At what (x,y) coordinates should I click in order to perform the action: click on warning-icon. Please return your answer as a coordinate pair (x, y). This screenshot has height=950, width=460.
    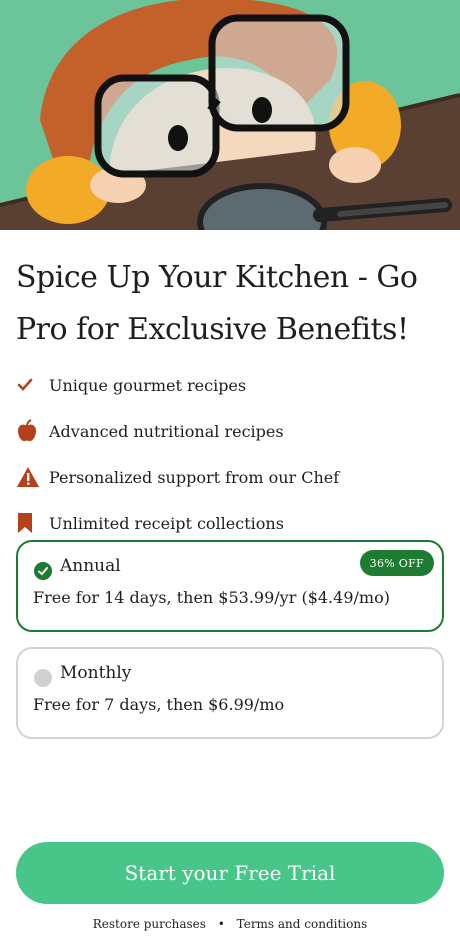
    Looking at the image, I should click on (29, 477).